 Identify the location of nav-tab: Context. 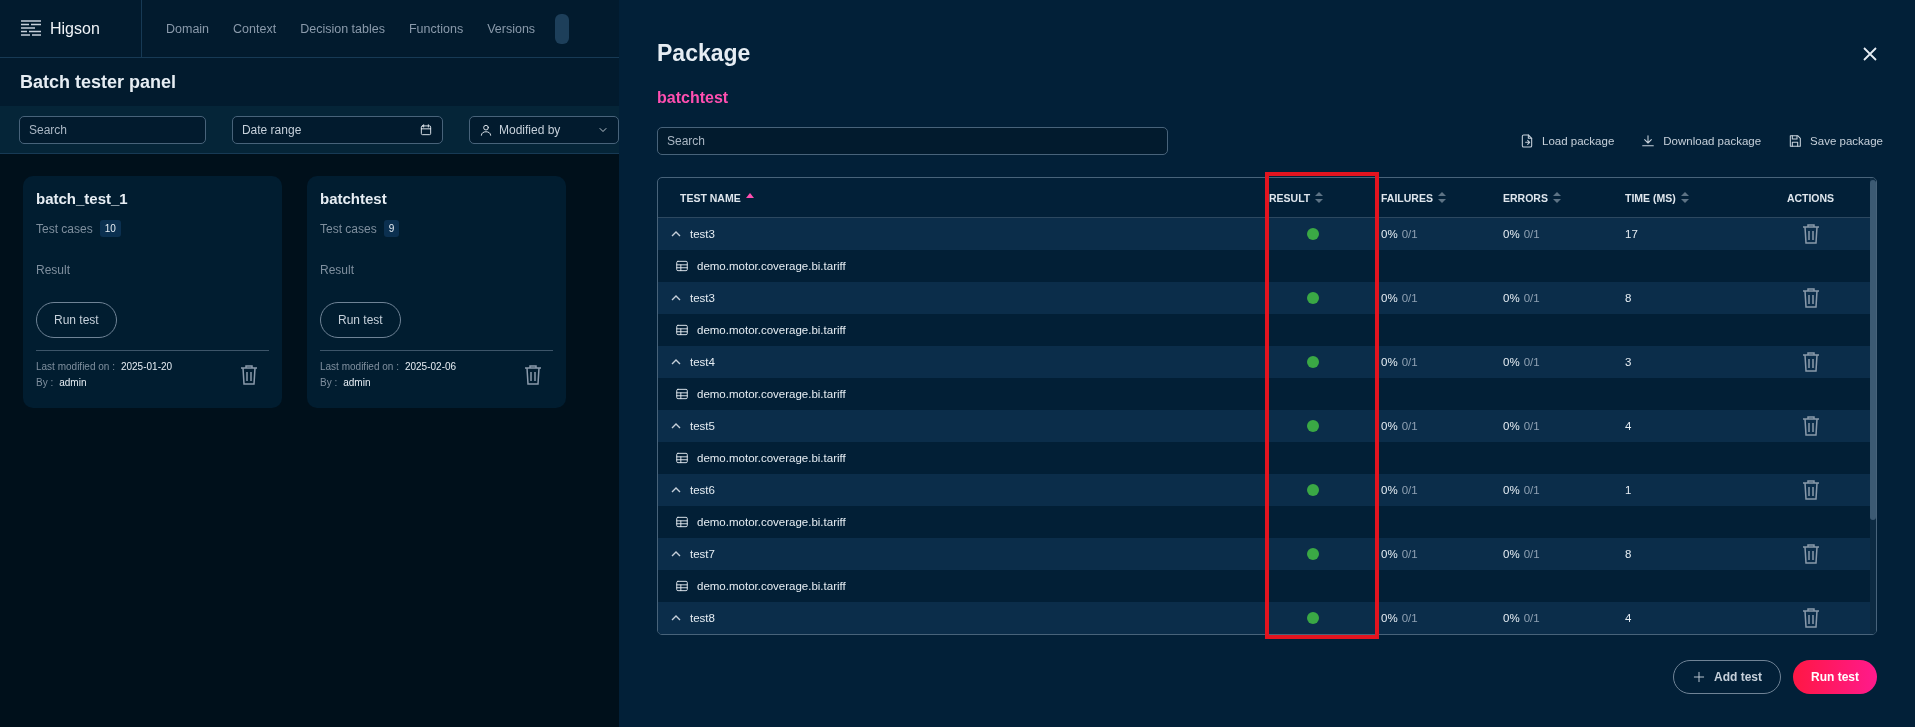
(255, 28).